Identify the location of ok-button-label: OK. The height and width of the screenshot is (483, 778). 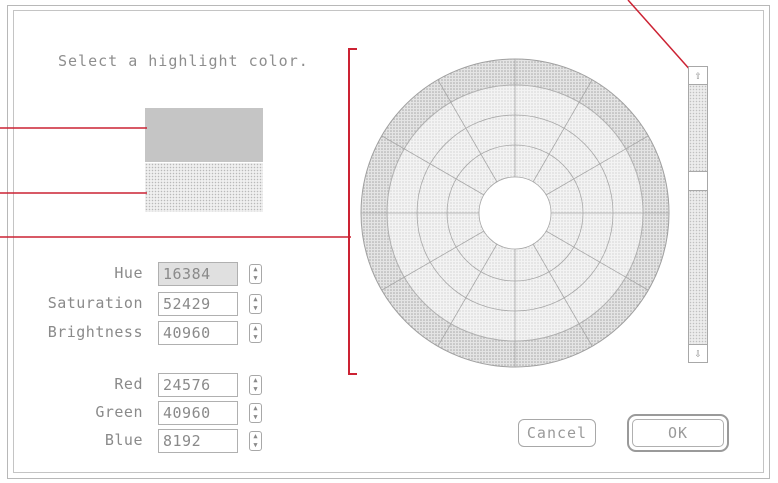
(678, 433).